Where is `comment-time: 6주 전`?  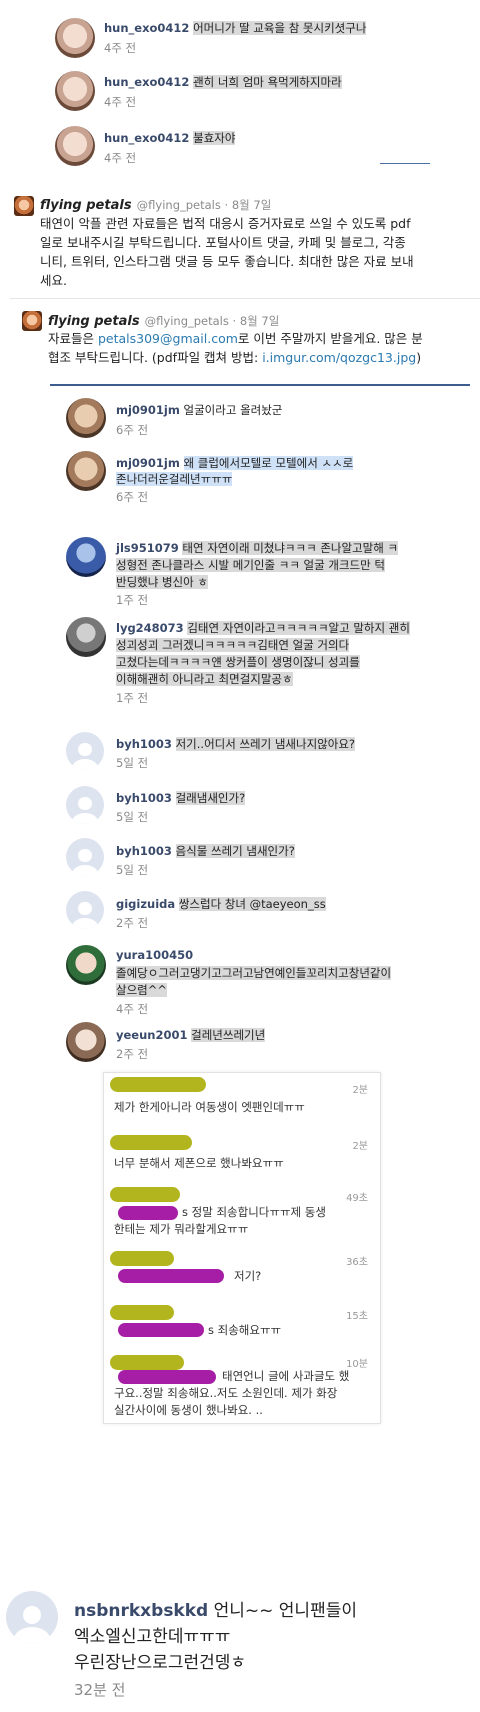
comment-time: 6주 전 is located at coordinates (132, 497).